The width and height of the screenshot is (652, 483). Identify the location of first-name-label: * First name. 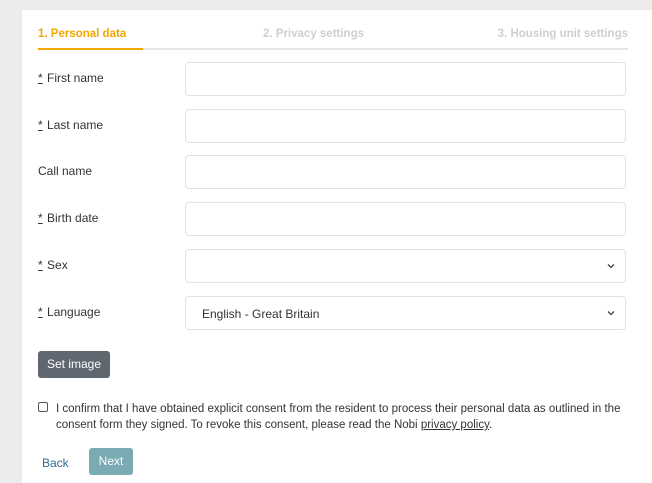
(71, 78).